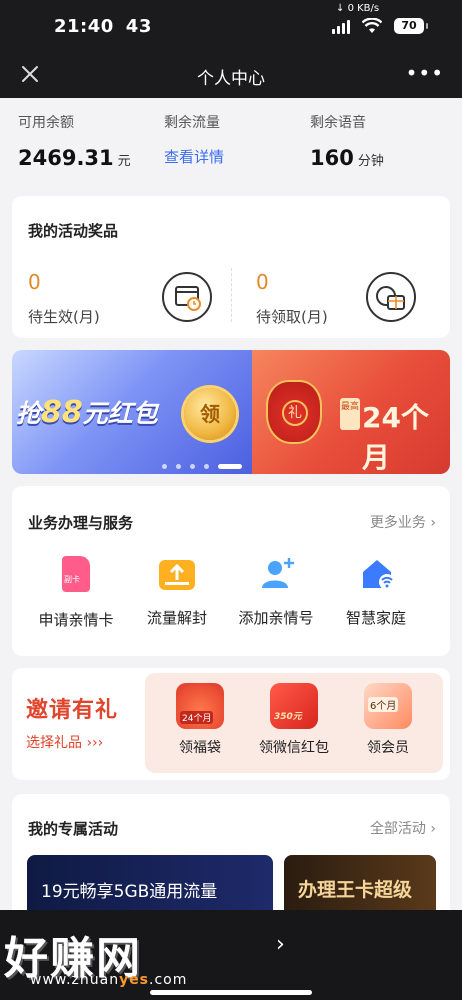  I want to click on all-activities-link: 全部活动 ›, so click(403, 828).